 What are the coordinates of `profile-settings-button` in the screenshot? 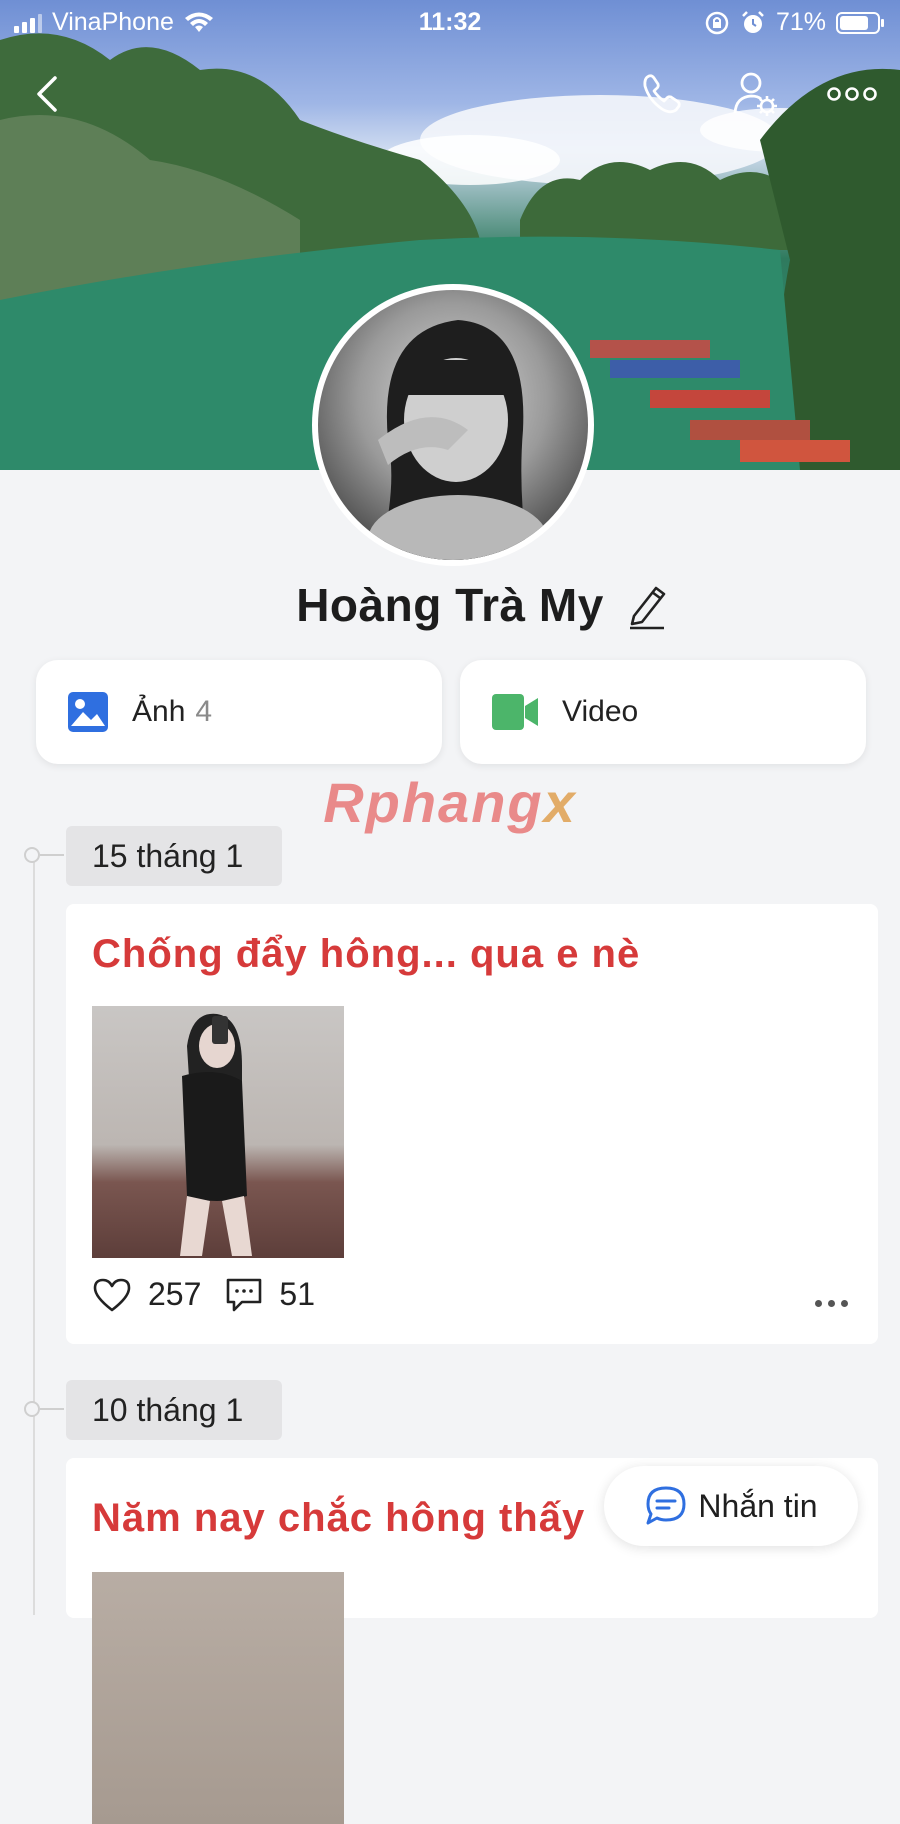 It's located at (756, 94).